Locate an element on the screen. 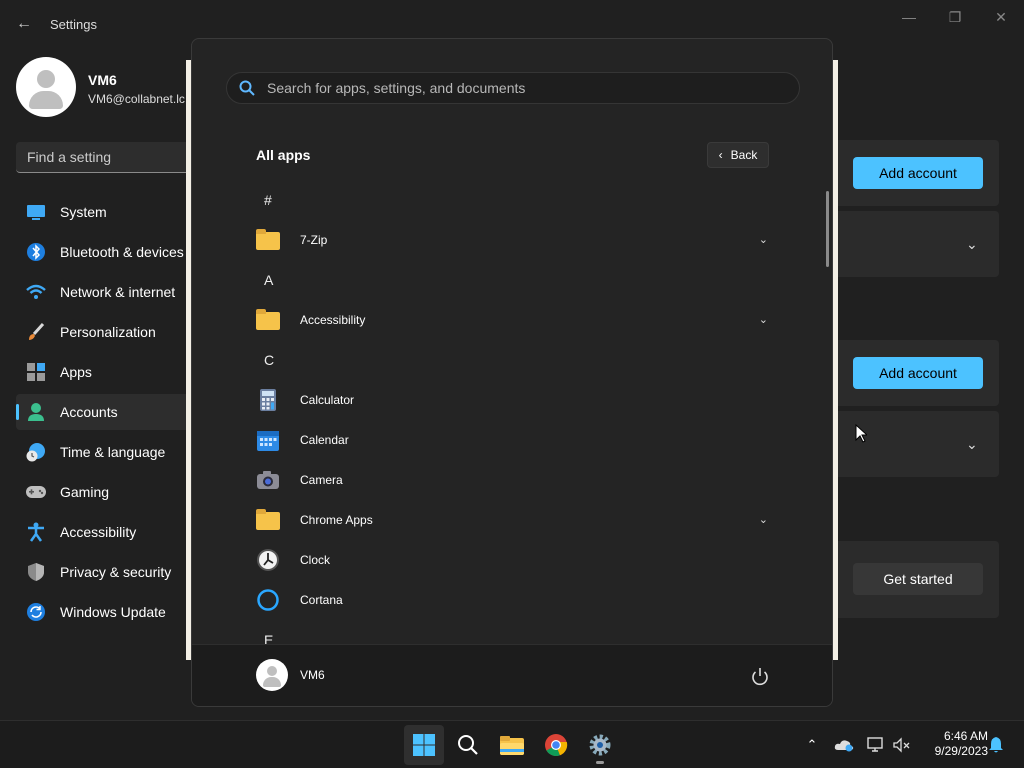 This screenshot has height=768, width=1024. list-item-chrome-apps: Chrome Apps ⌄ is located at coordinates (514, 520).